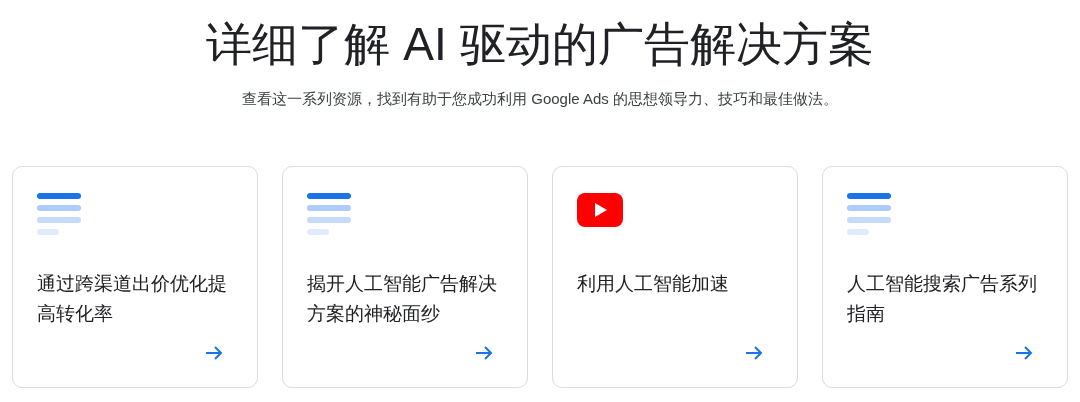 The image size is (1080, 402). Describe the element at coordinates (600, 209) in the screenshot. I see `play-video-icon` at that location.